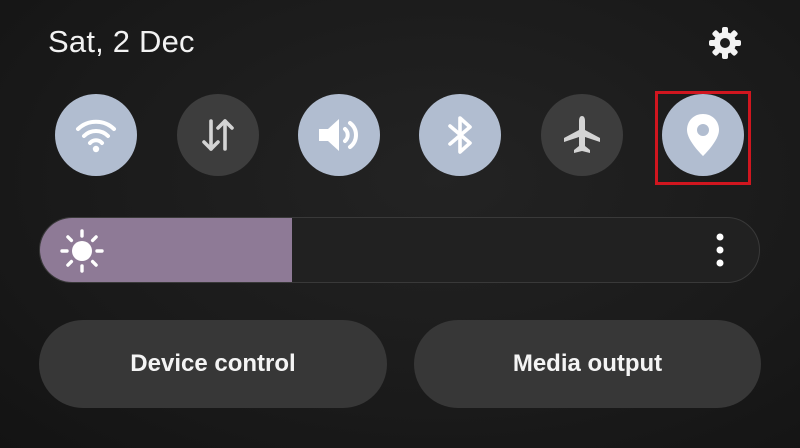 This screenshot has height=448, width=800. I want to click on airplane-mode-toggle, so click(582, 135).